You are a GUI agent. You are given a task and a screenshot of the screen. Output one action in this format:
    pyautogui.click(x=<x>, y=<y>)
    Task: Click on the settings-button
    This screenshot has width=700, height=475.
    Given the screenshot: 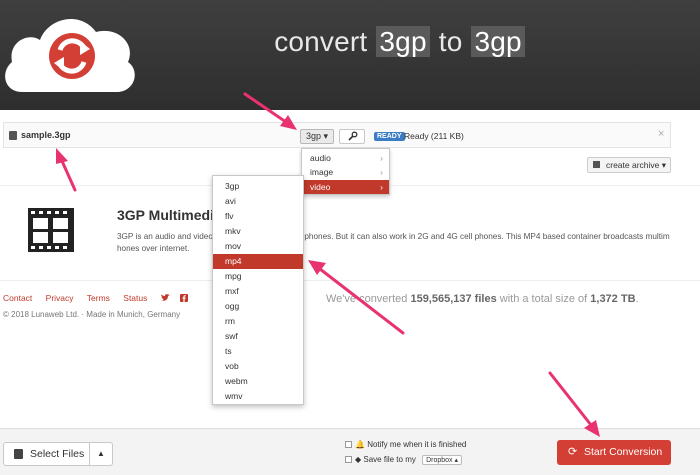 What is the action you would take?
    pyautogui.click(x=352, y=136)
    